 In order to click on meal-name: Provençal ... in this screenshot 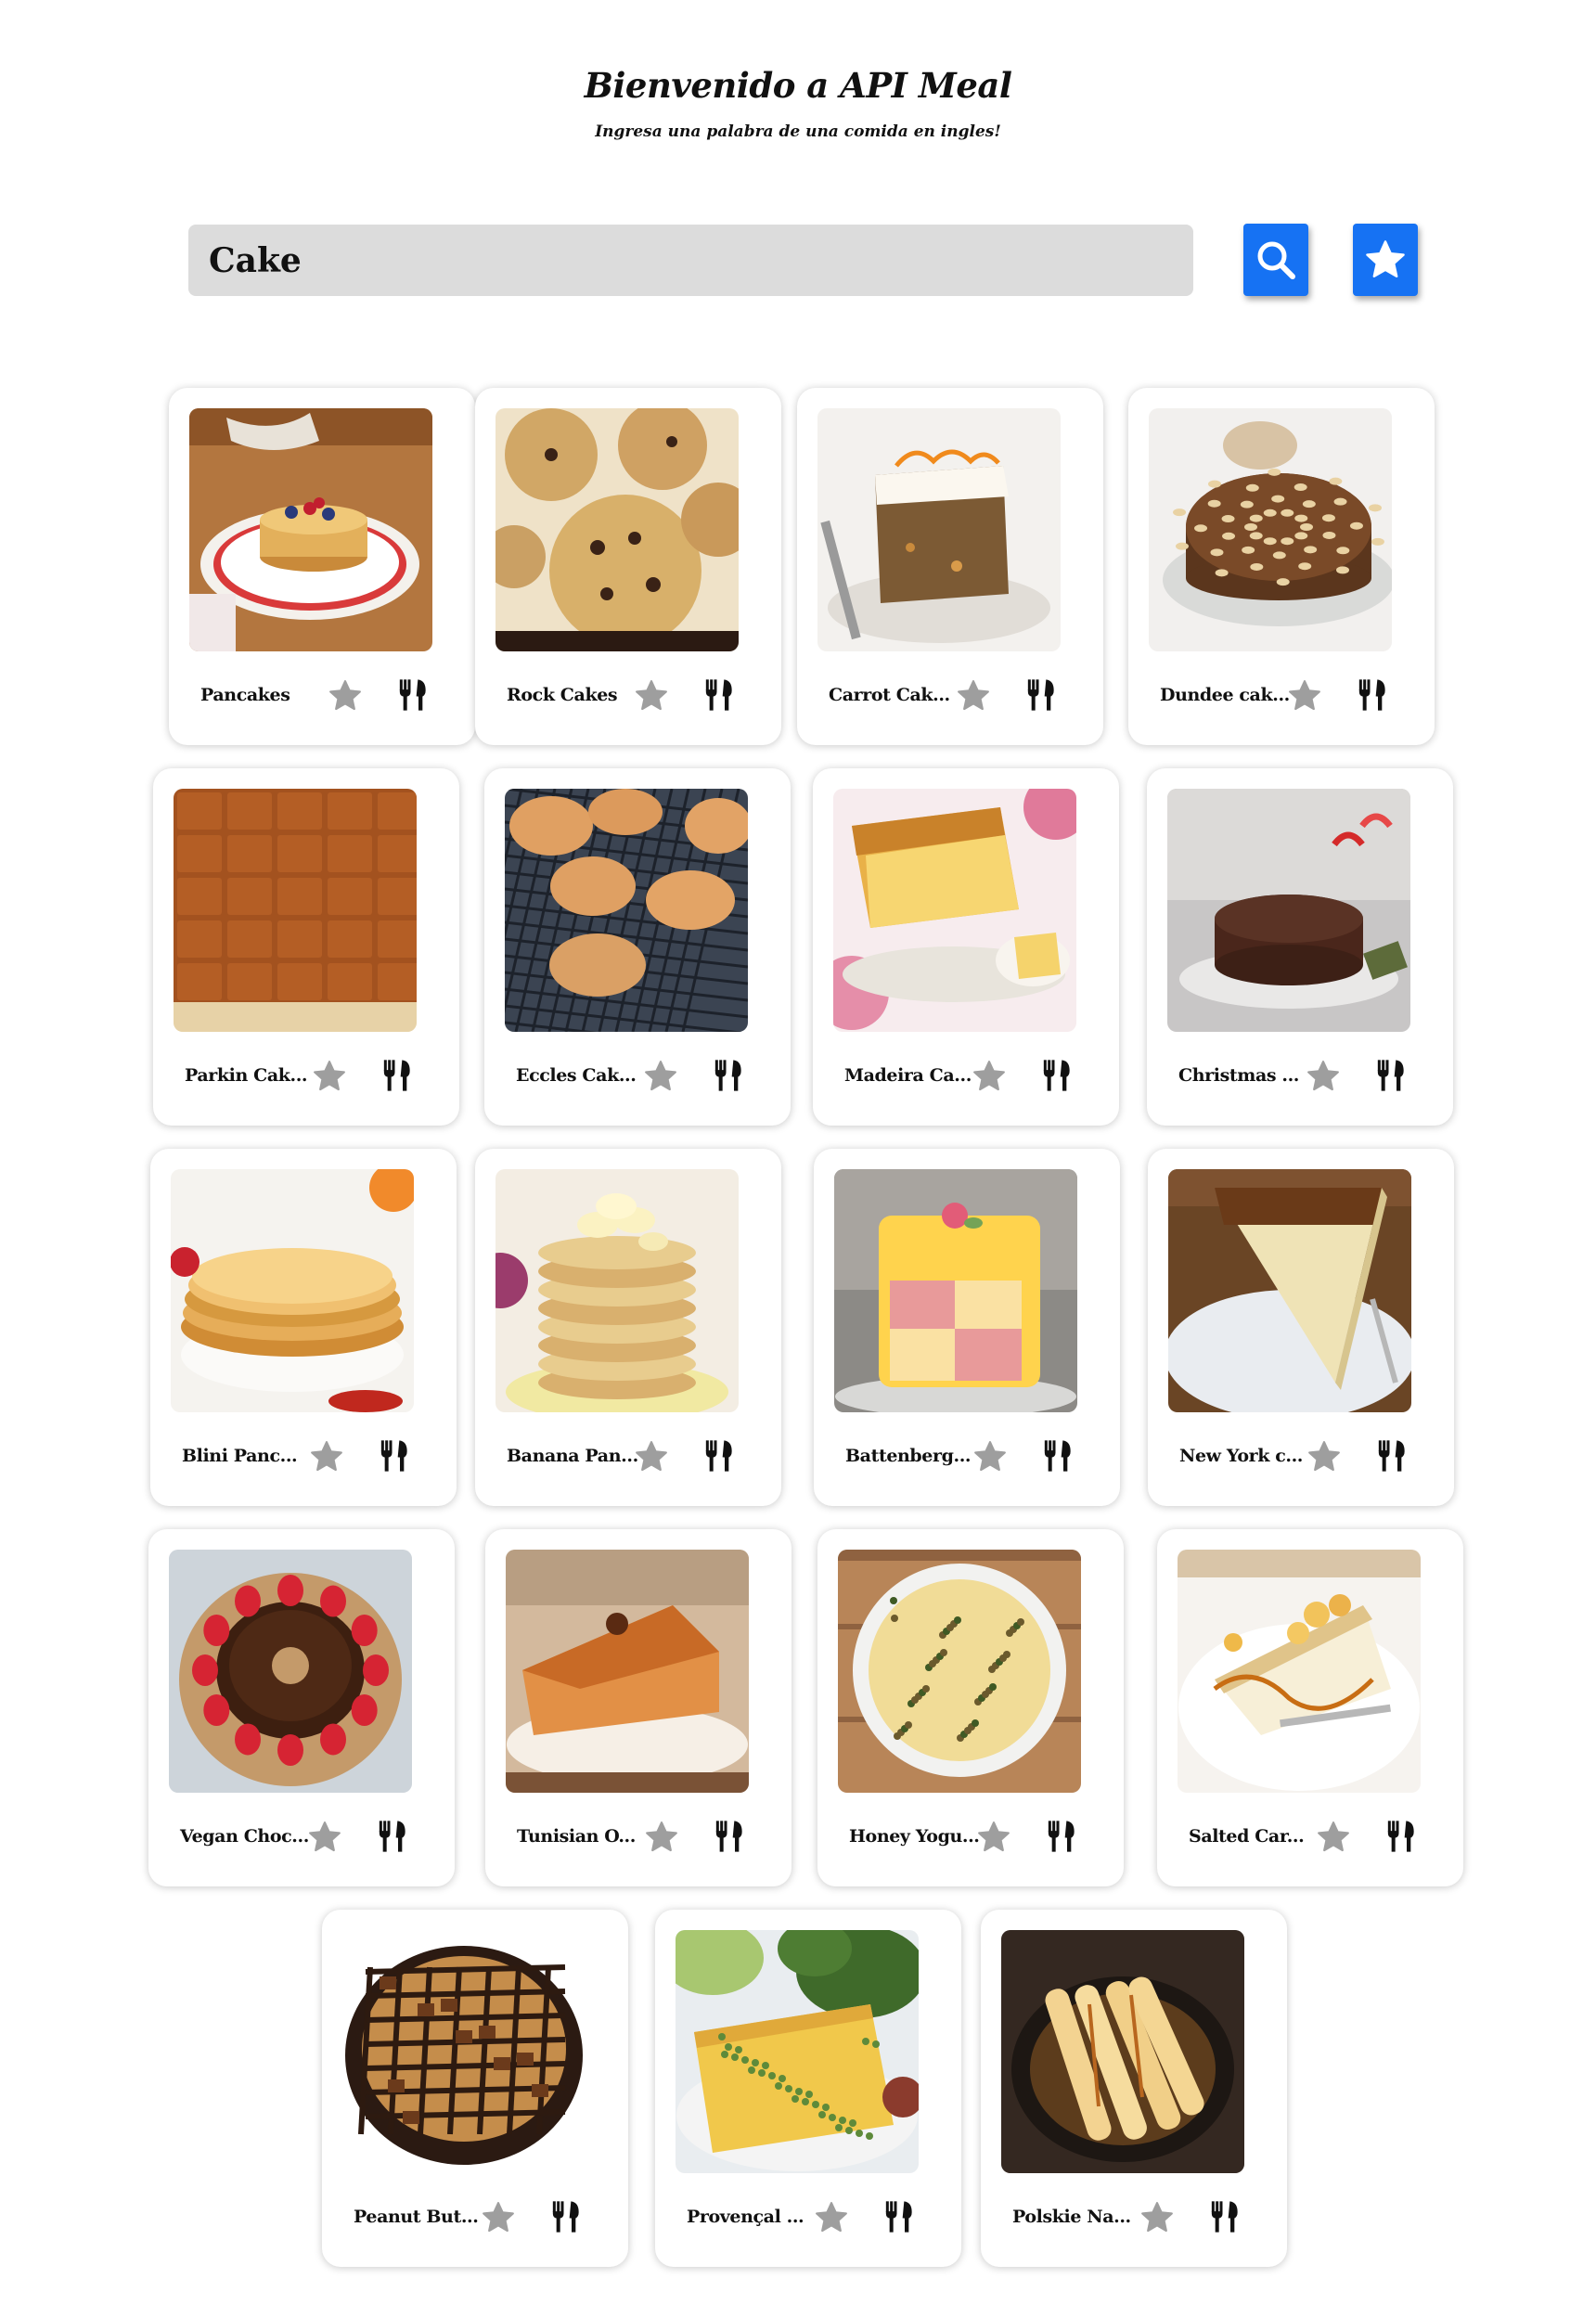, I will do `click(745, 2217)`.